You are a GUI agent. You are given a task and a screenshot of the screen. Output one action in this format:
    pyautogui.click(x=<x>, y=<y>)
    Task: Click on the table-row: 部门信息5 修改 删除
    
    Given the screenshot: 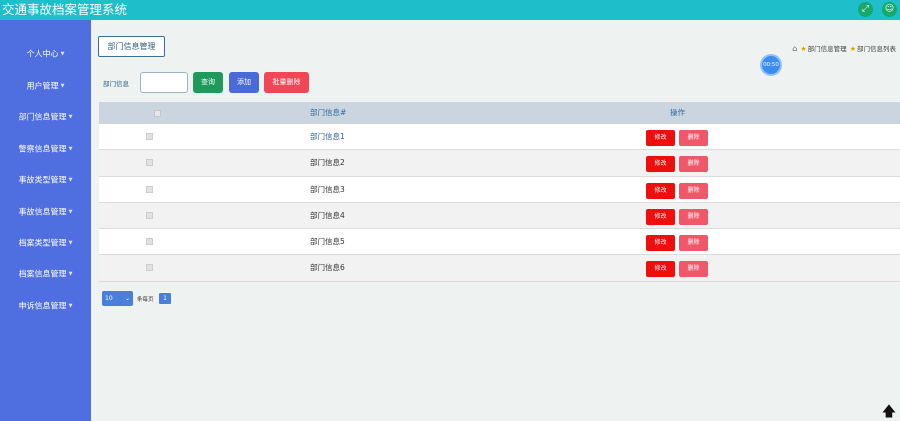 What is the action you would take?
    pyautogui.click(x=499, y=242)
    